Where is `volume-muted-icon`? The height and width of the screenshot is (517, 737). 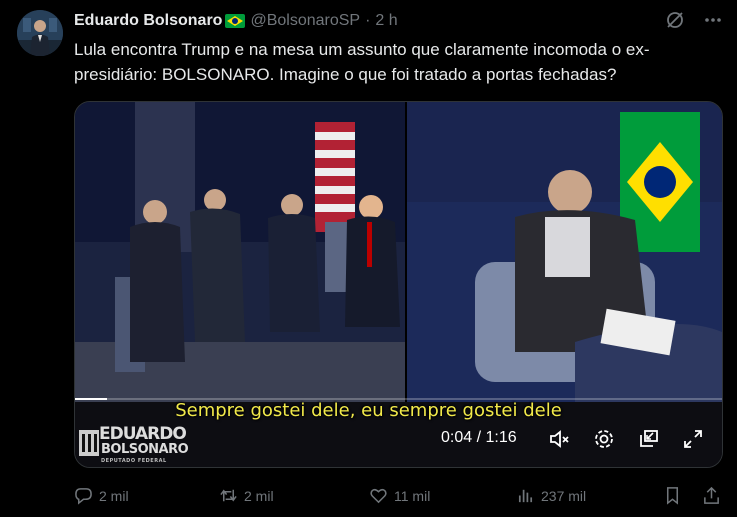 volume-muted-icon is located at coordinates (560, 439).